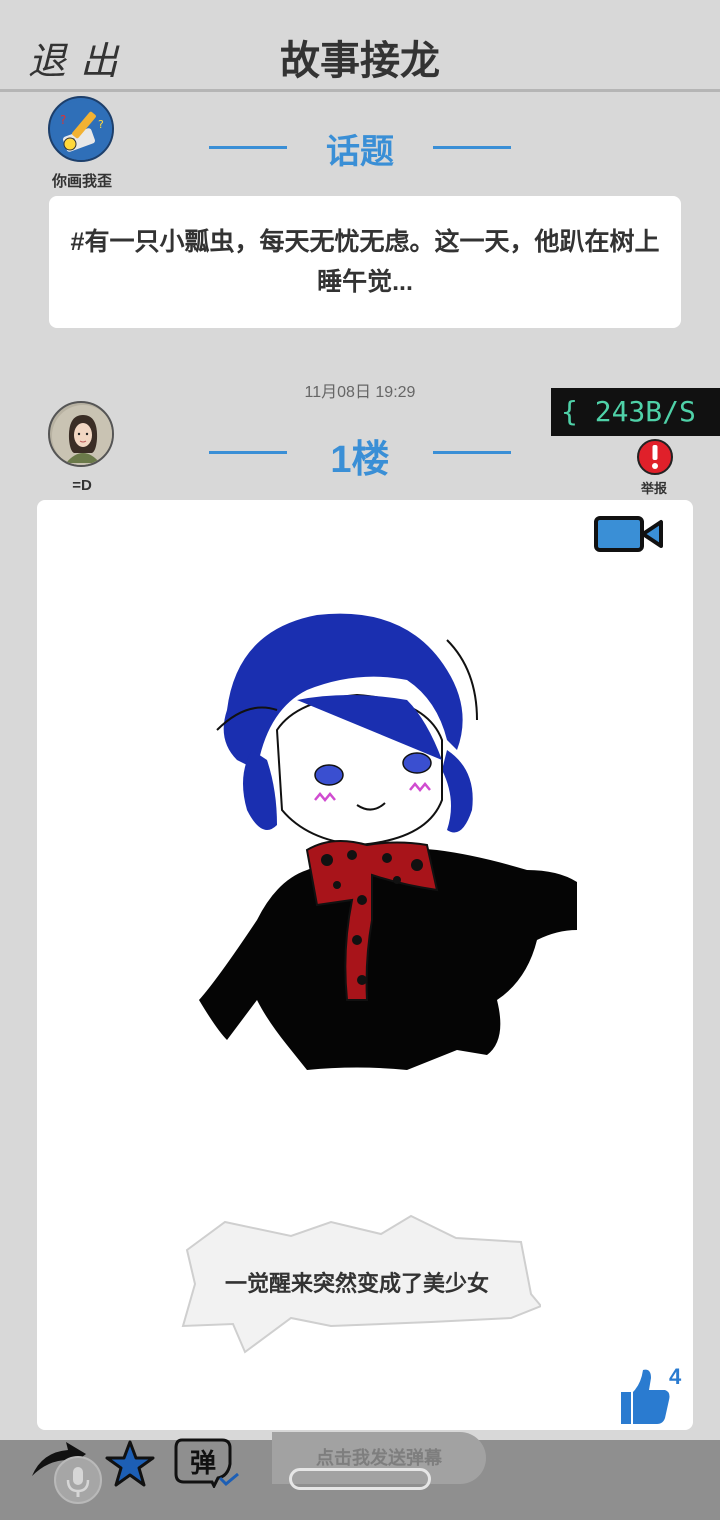 The image size is (720, 1520). What do you see at coordinates (81, 181) in the screenshot?
I see `topic-user-name: 你画我歪` at bounding box center [81, 181].